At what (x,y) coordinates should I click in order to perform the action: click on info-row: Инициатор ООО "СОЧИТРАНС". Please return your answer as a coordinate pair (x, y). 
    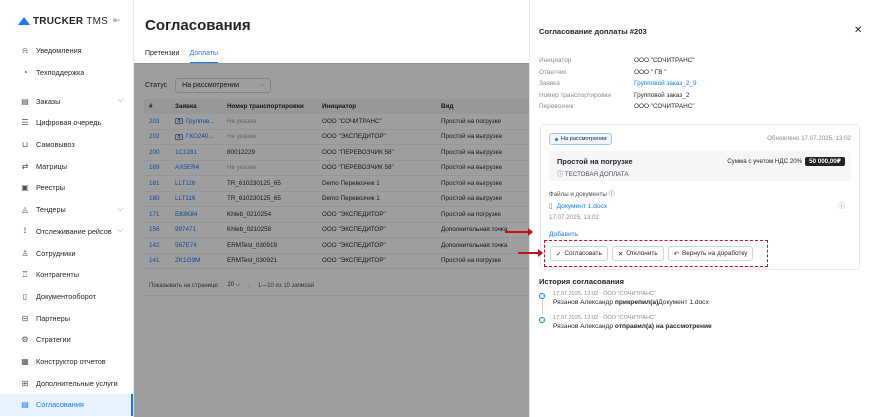
    Looking at the image, I should click on (618, 61).